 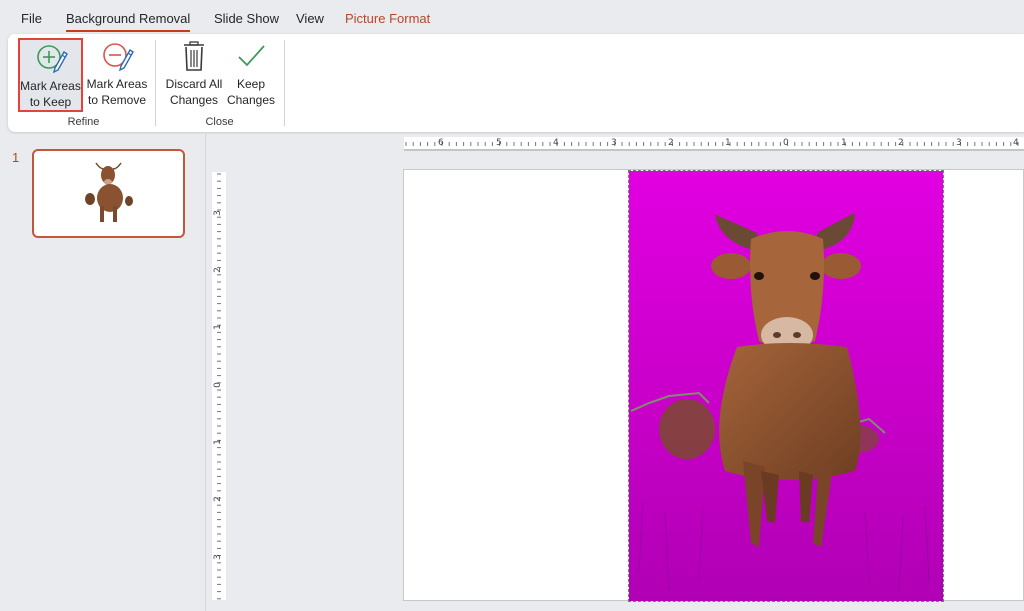 I want to click on discard-all-changes-button: Discard All Changes, so click(x=194, y=75).